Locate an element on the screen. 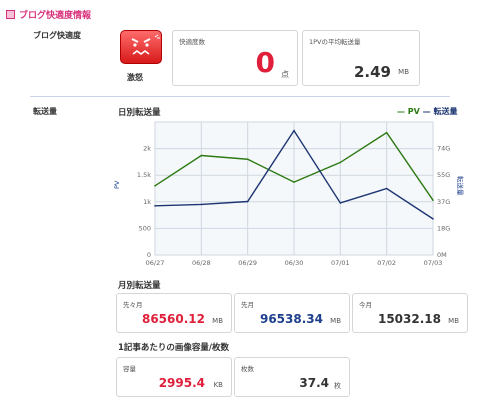 This screenshot has height=400, width=500. image-size-card-caption: 容量 is located at coordinates (129, 369).